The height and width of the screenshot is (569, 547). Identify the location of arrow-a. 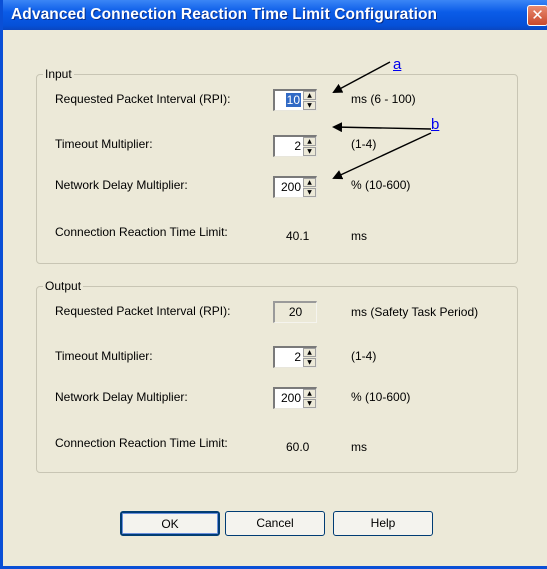
(361, 77).